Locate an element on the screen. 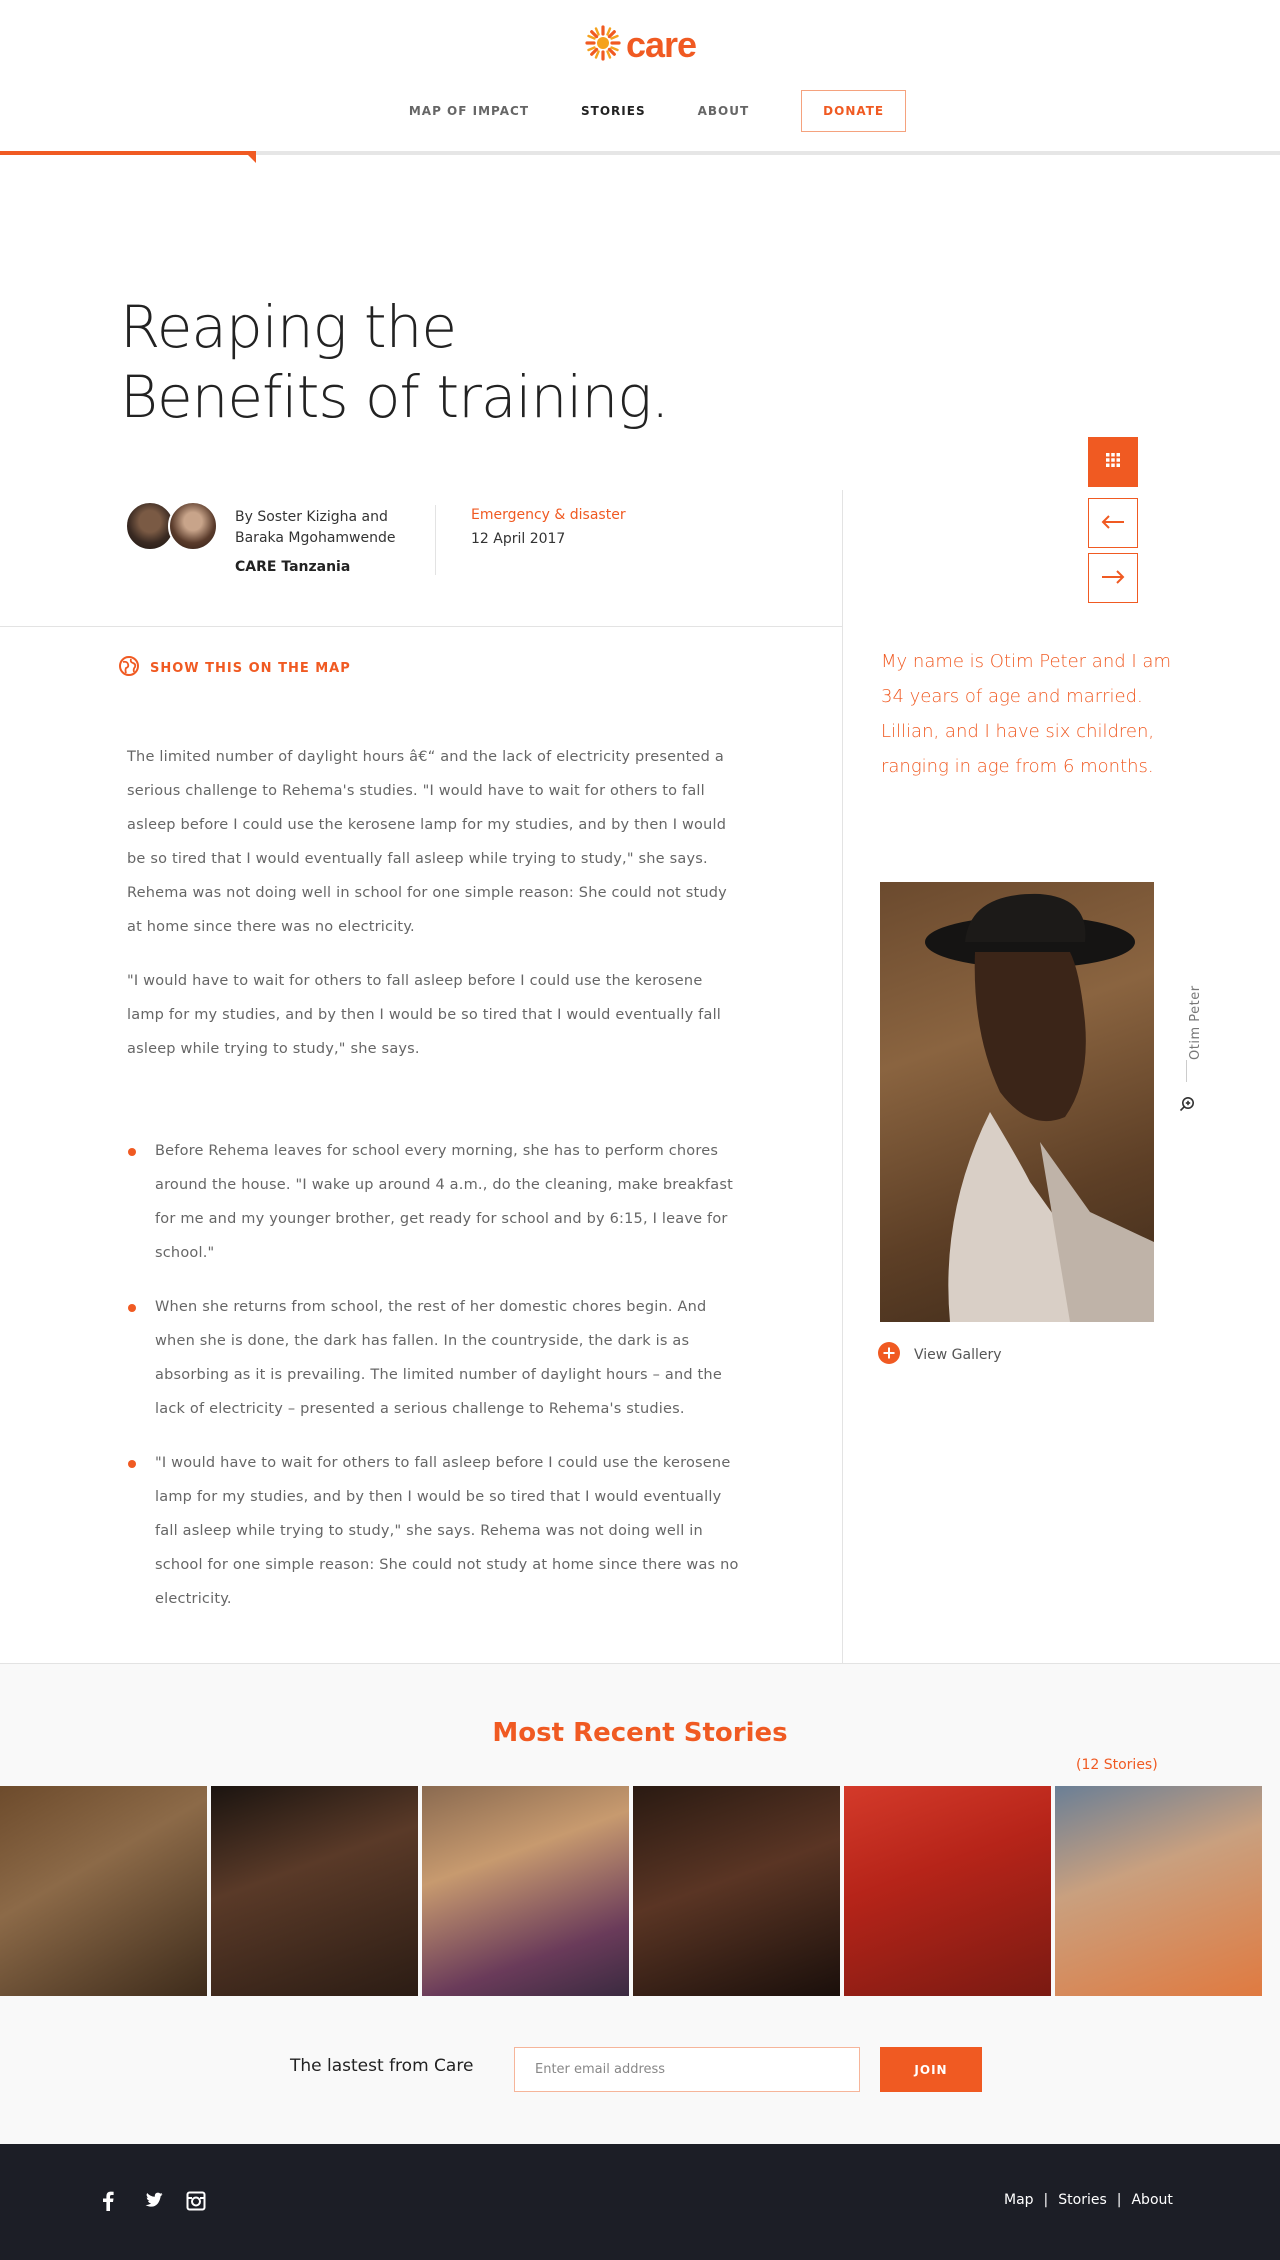  footer-link-about: About is located at coordinates (1151, 2200).